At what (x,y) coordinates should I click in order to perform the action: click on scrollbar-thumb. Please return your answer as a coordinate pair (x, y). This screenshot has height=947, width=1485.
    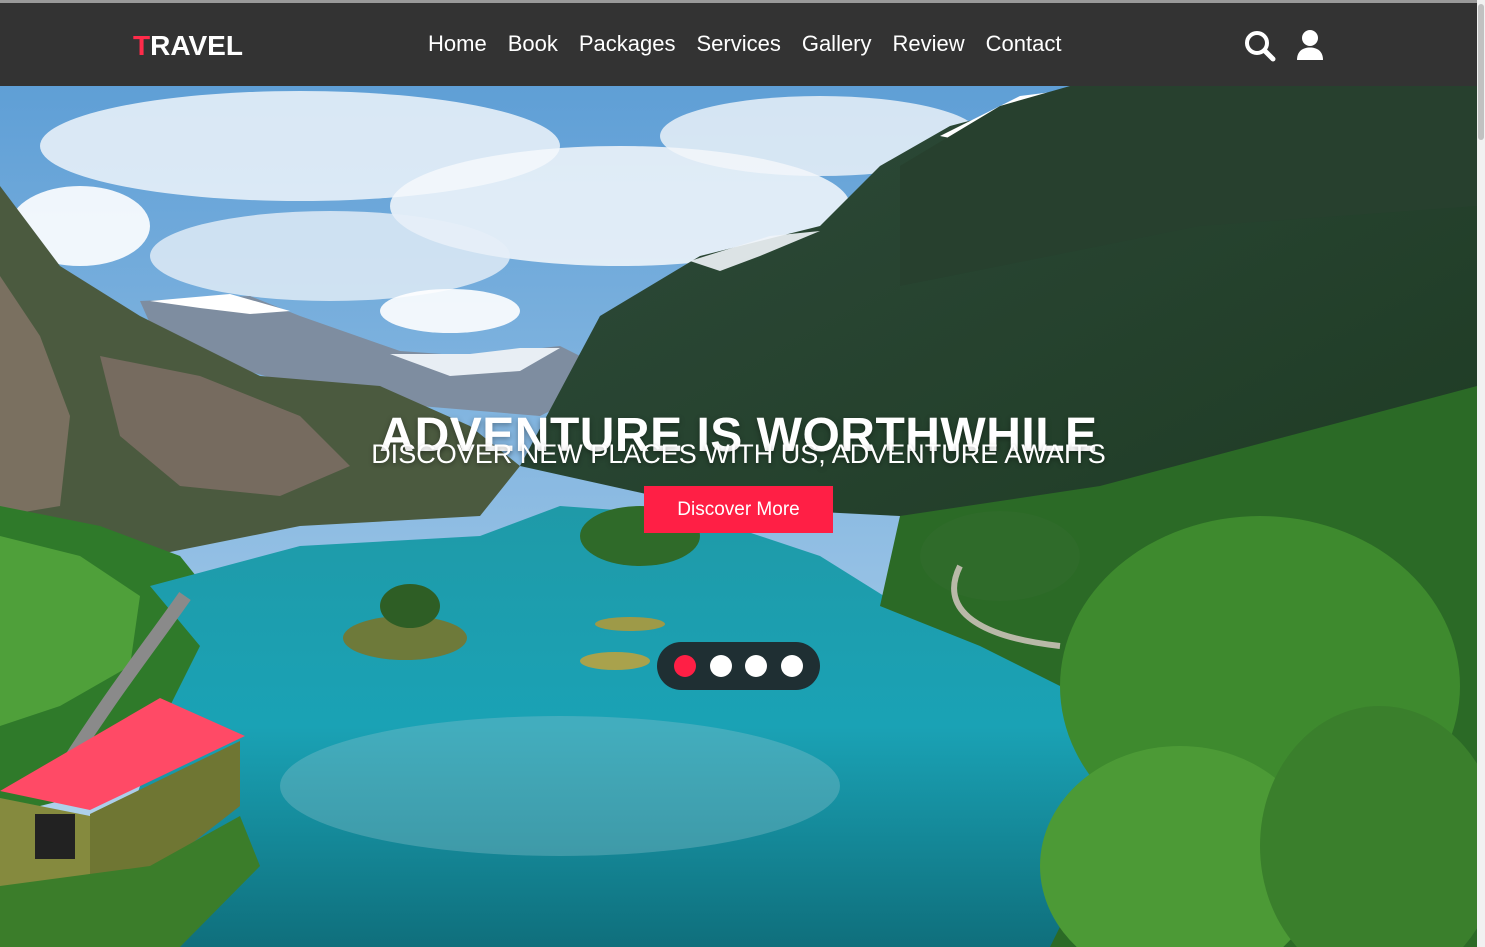
    Looking at the image, I should click on (1481, 72).